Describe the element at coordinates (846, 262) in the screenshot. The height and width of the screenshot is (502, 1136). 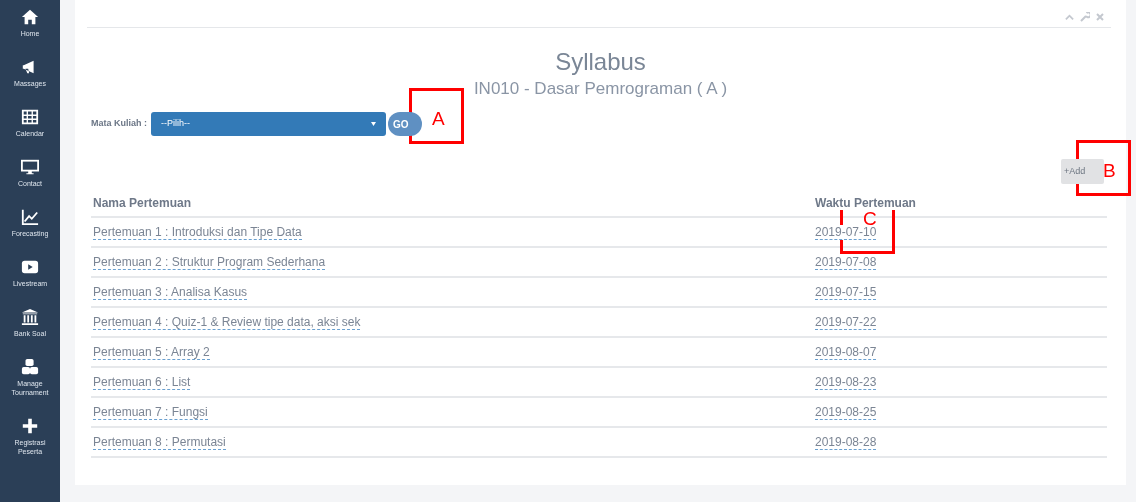
I see `date-link: 2019-07-08` at that location.